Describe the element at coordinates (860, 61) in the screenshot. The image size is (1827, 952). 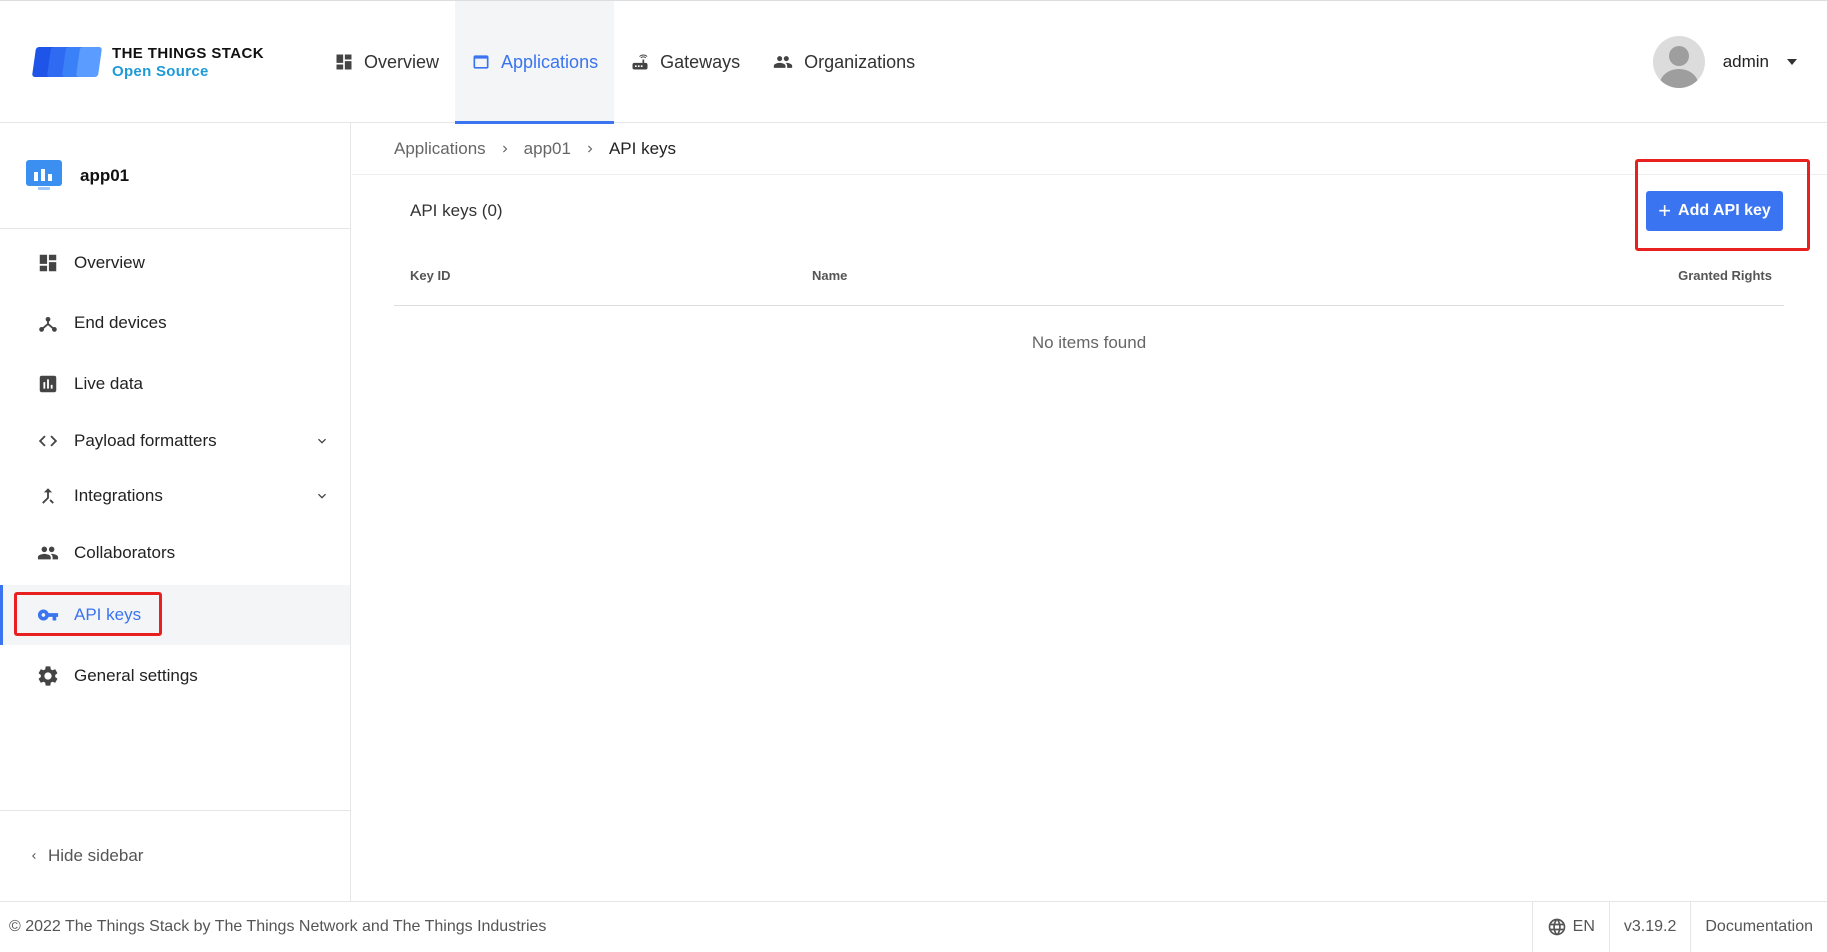
I see `topnav-organizations-label: Organizations` at that location.